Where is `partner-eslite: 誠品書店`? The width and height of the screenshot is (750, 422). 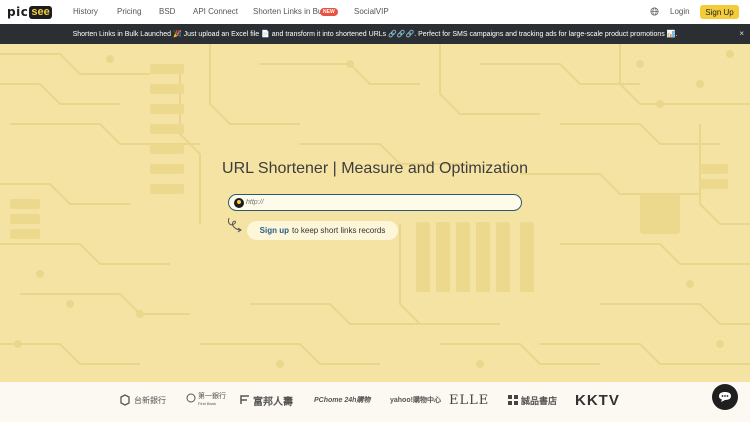
partner-eslite: 誠品書店 is located at coordinates (532, 400).